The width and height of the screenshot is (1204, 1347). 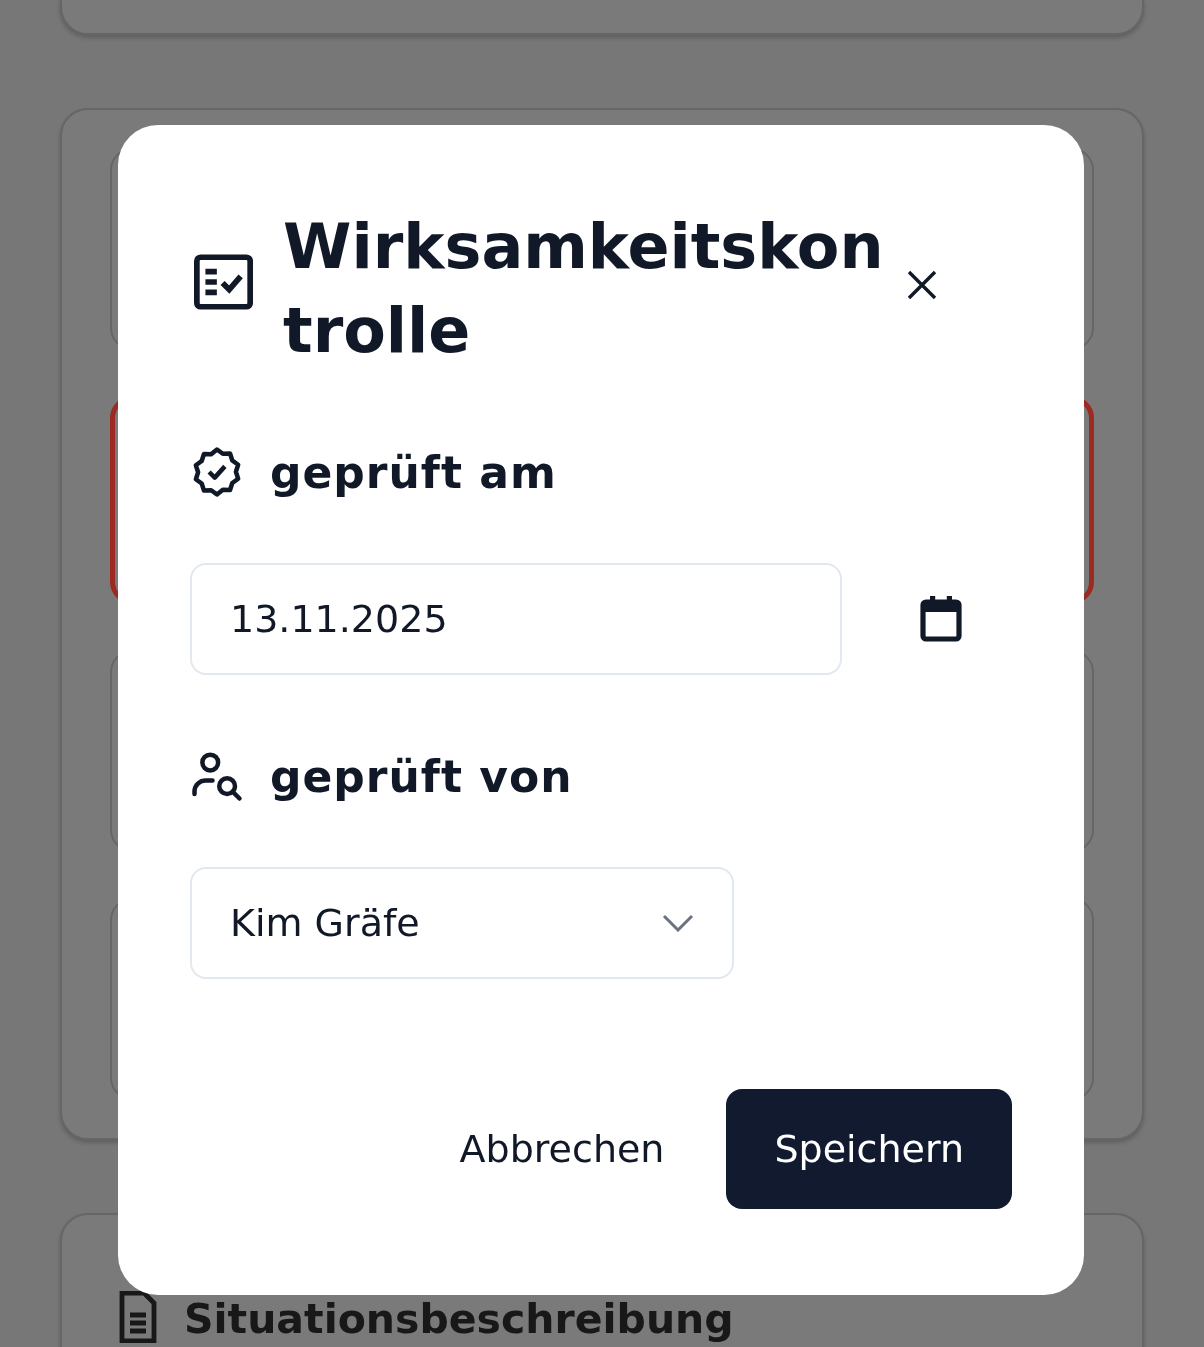 What do you see at coordinates (678, 923) in the screenshot?
I see `chevron-down-icon` at bounding box center [678, 923].